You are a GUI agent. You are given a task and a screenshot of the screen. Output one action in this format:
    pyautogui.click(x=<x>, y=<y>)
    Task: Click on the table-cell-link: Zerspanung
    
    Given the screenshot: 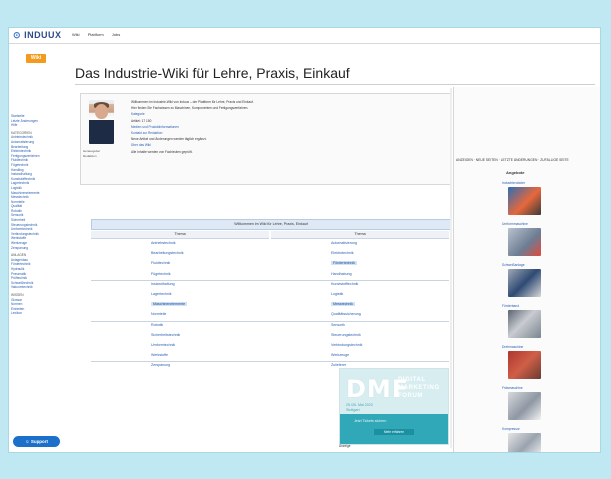 What is the action you would take?
    pyautogui.click(x=160, y=365)
    